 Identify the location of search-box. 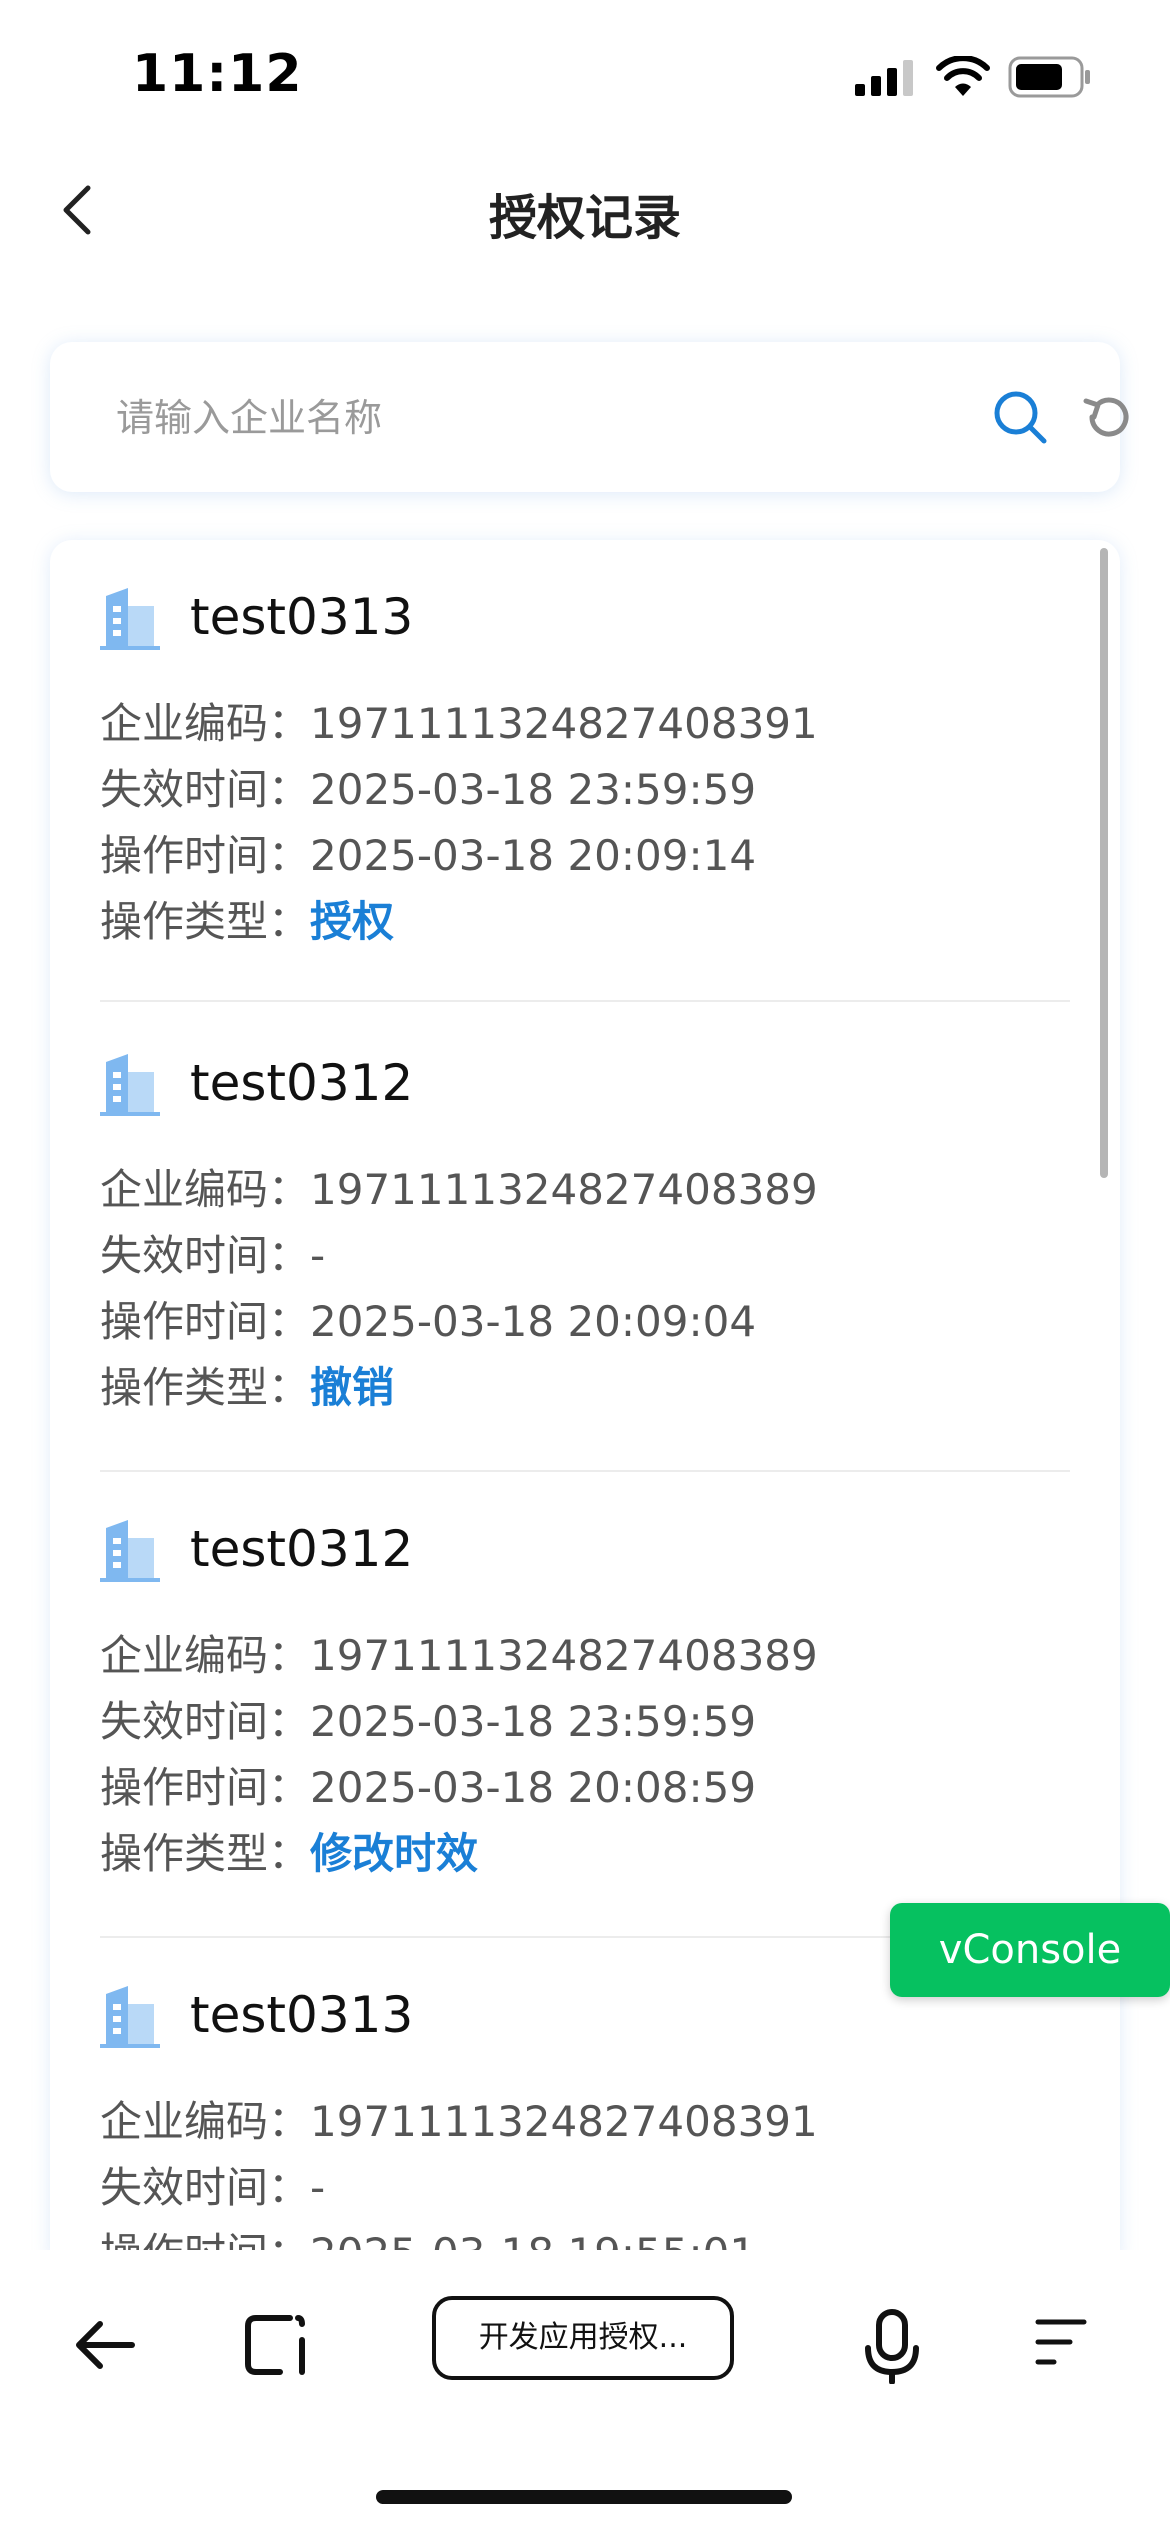
(589, 417).